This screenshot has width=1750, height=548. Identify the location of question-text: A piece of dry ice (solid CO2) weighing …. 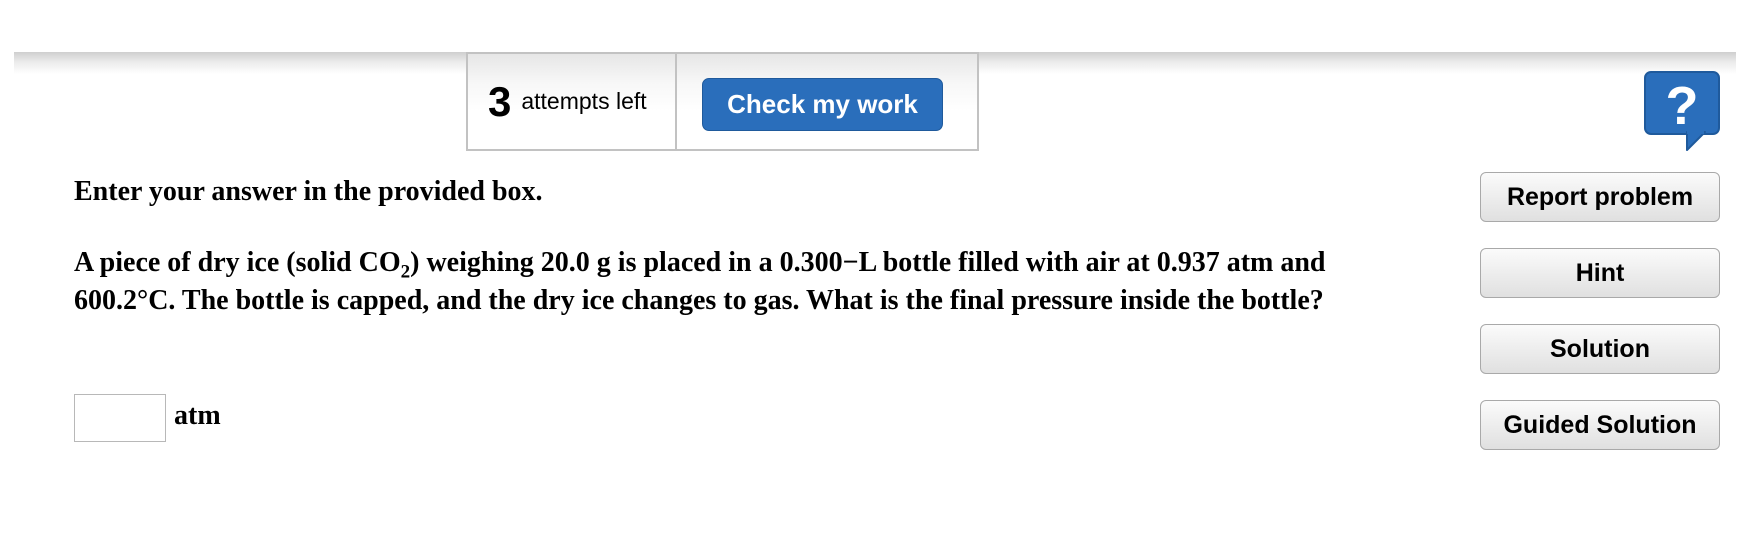
(734, 282).